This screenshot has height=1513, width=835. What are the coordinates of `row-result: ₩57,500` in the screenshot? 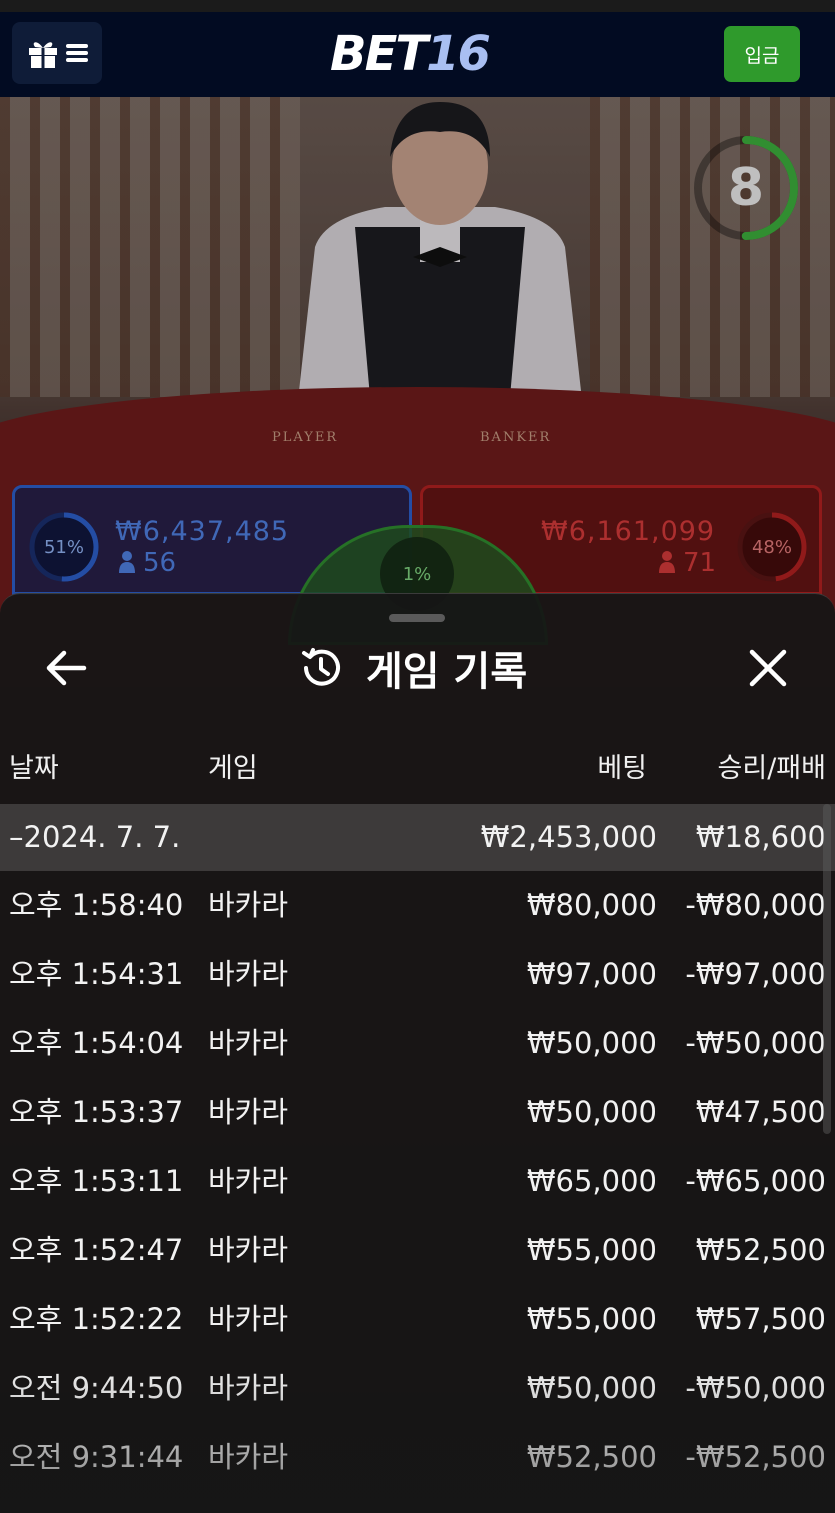 It's located at (760, 1319).